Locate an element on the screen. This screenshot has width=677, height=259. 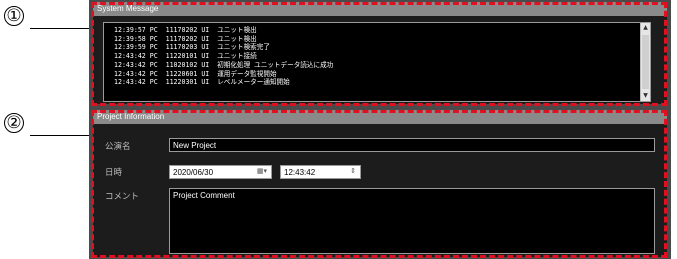
callout-number-2: ② is located at coordinates (14, 123).